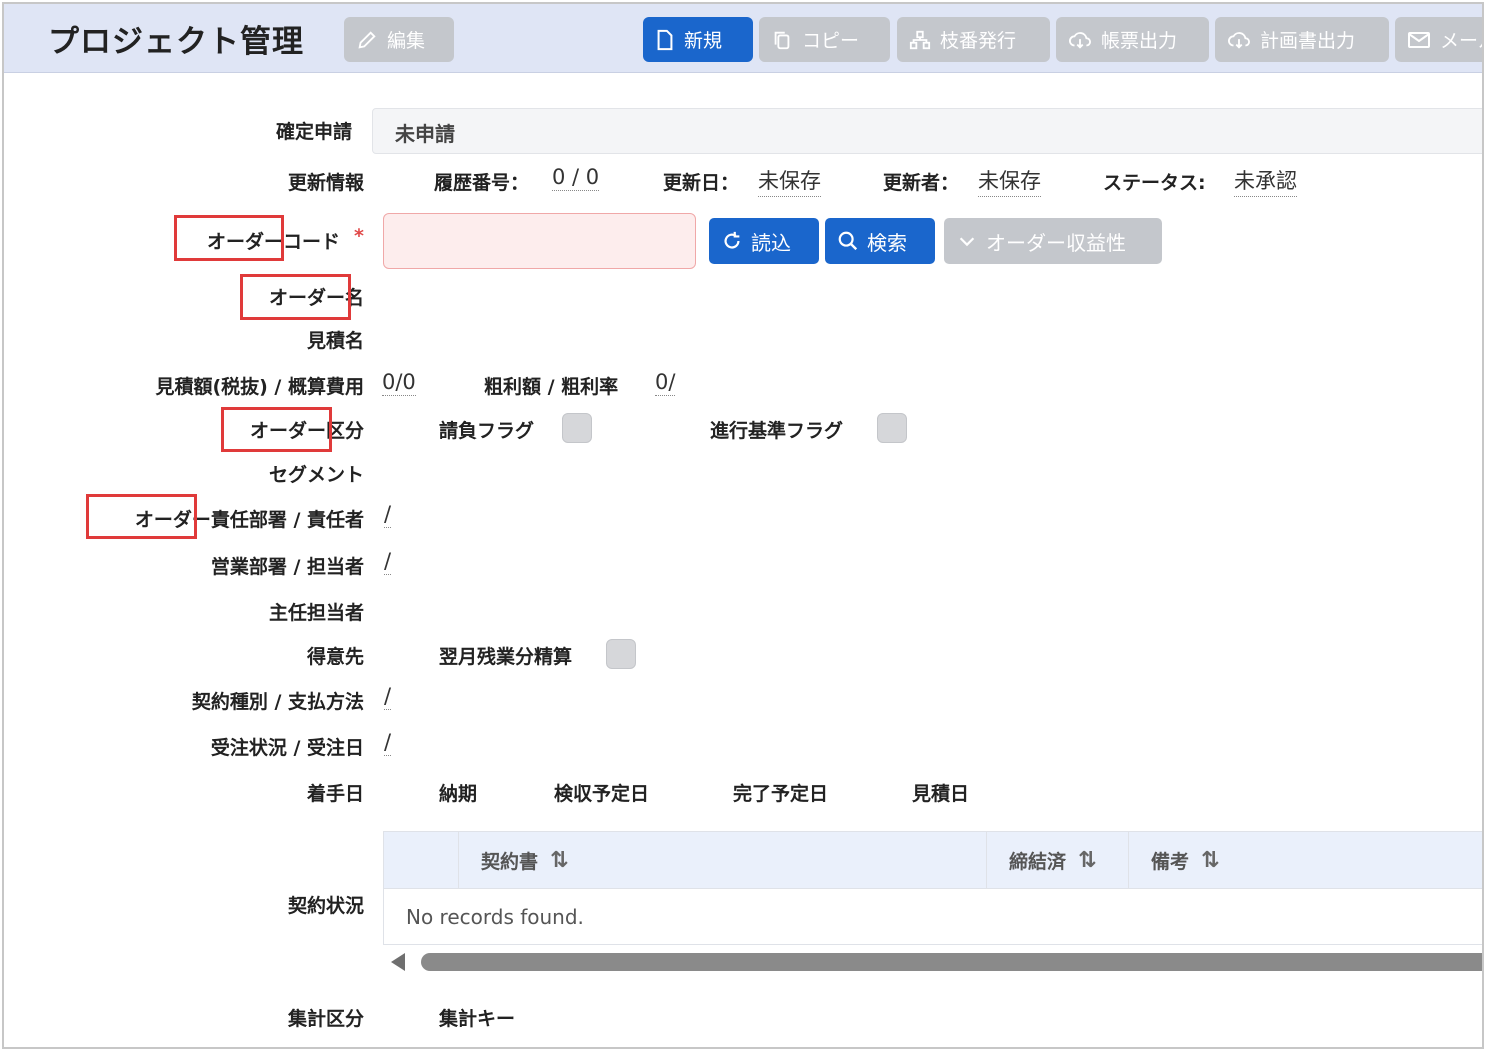 This screenshot has height=1051, width=1486. What do you see at coordinates (388, 562) in the screenshot?
I see `sales-dept-value: /` at bounding box center [388, 562].